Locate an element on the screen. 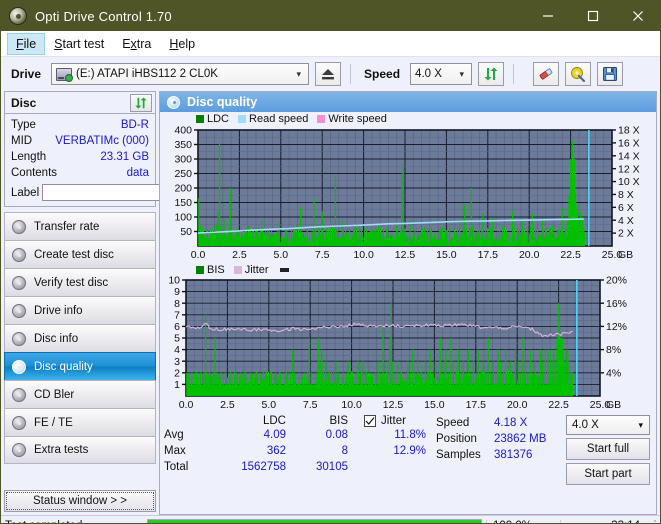  status-window-button: Status window > > is located at coordinates (80, 501).